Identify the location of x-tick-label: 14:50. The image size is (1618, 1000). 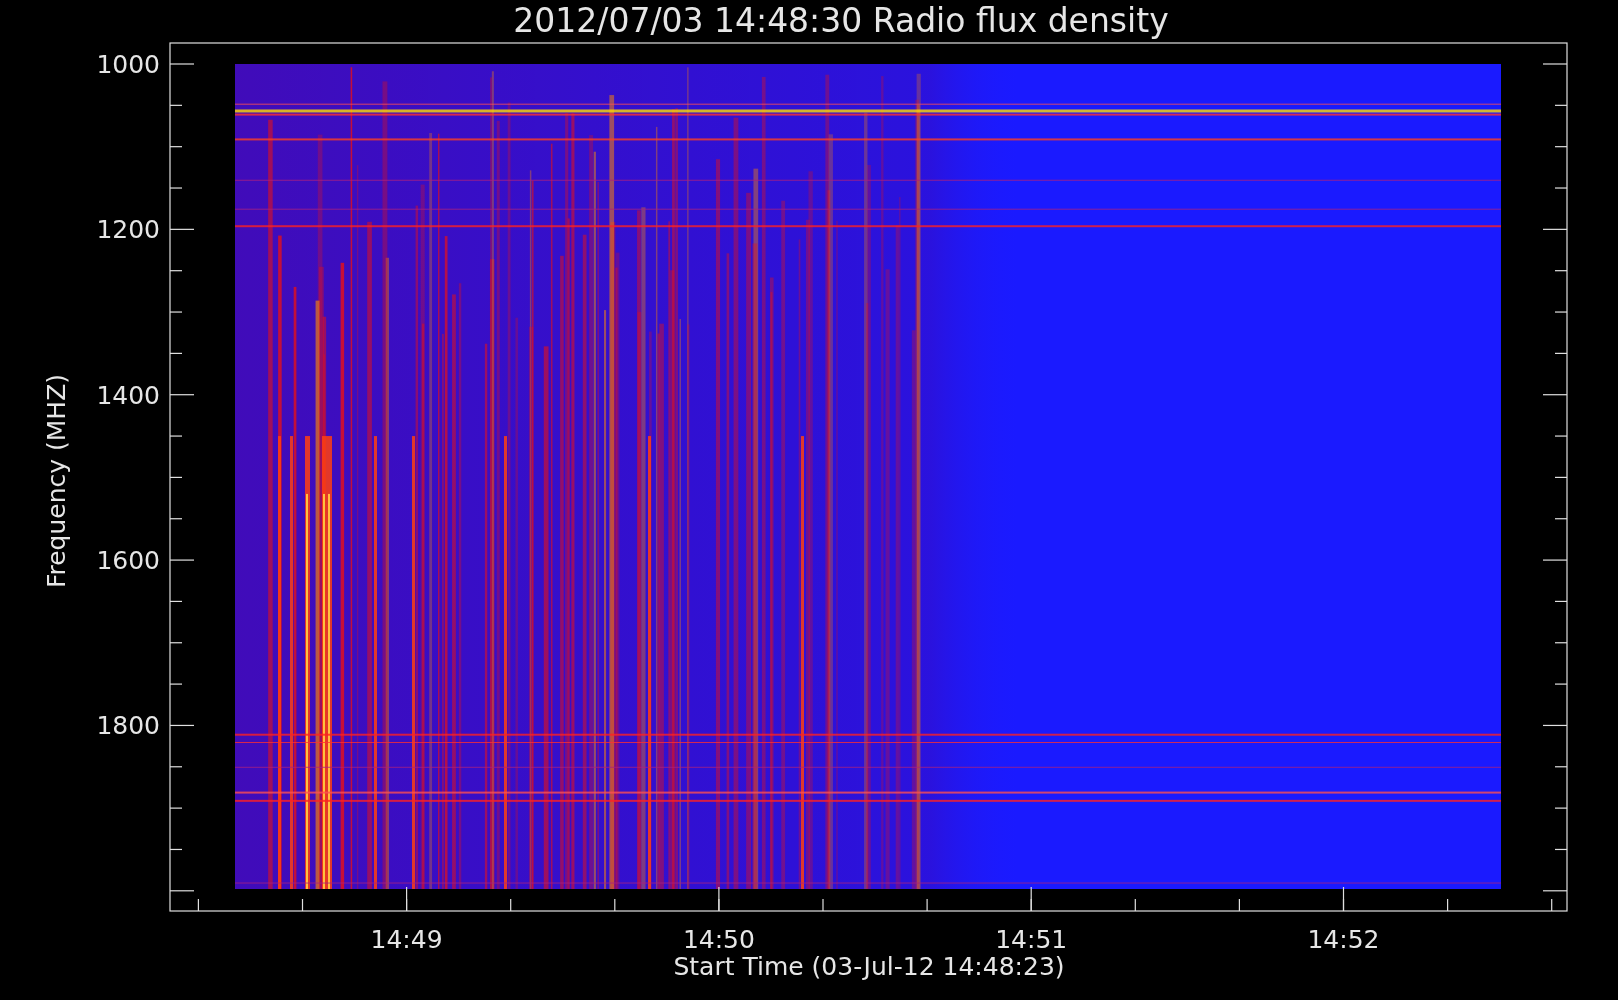
(718, 939).